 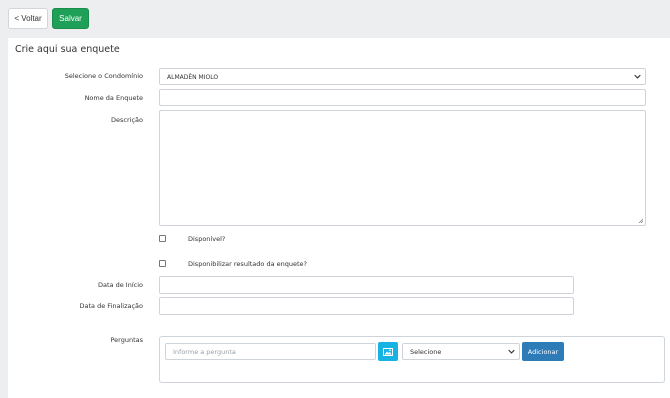 What do you see at coordinates (402, 76) in the screenshot?
I see `condominio-select: ALMADÊN MIOLO` at bounding box center [402, 76].